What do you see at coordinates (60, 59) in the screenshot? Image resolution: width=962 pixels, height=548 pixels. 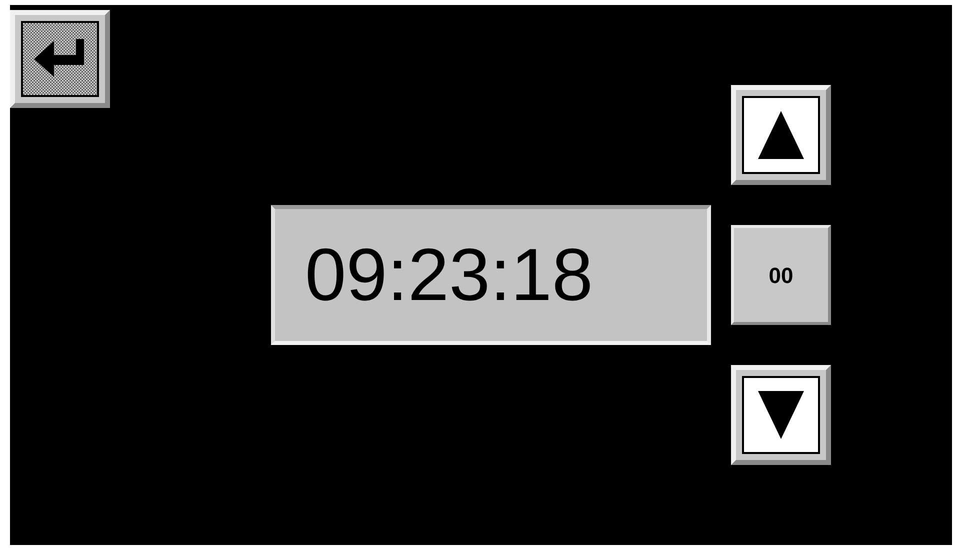 I see `back-button` at bounding box center [60, 59].